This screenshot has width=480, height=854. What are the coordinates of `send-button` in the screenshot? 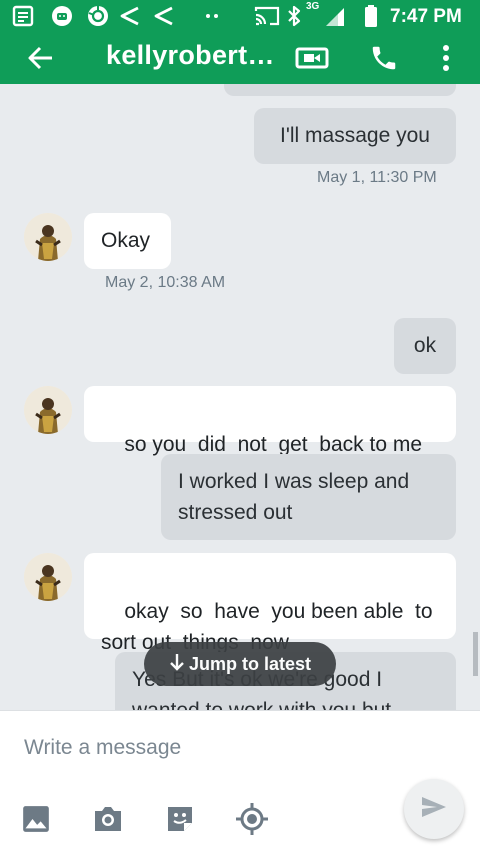 It's located at (434, 809).